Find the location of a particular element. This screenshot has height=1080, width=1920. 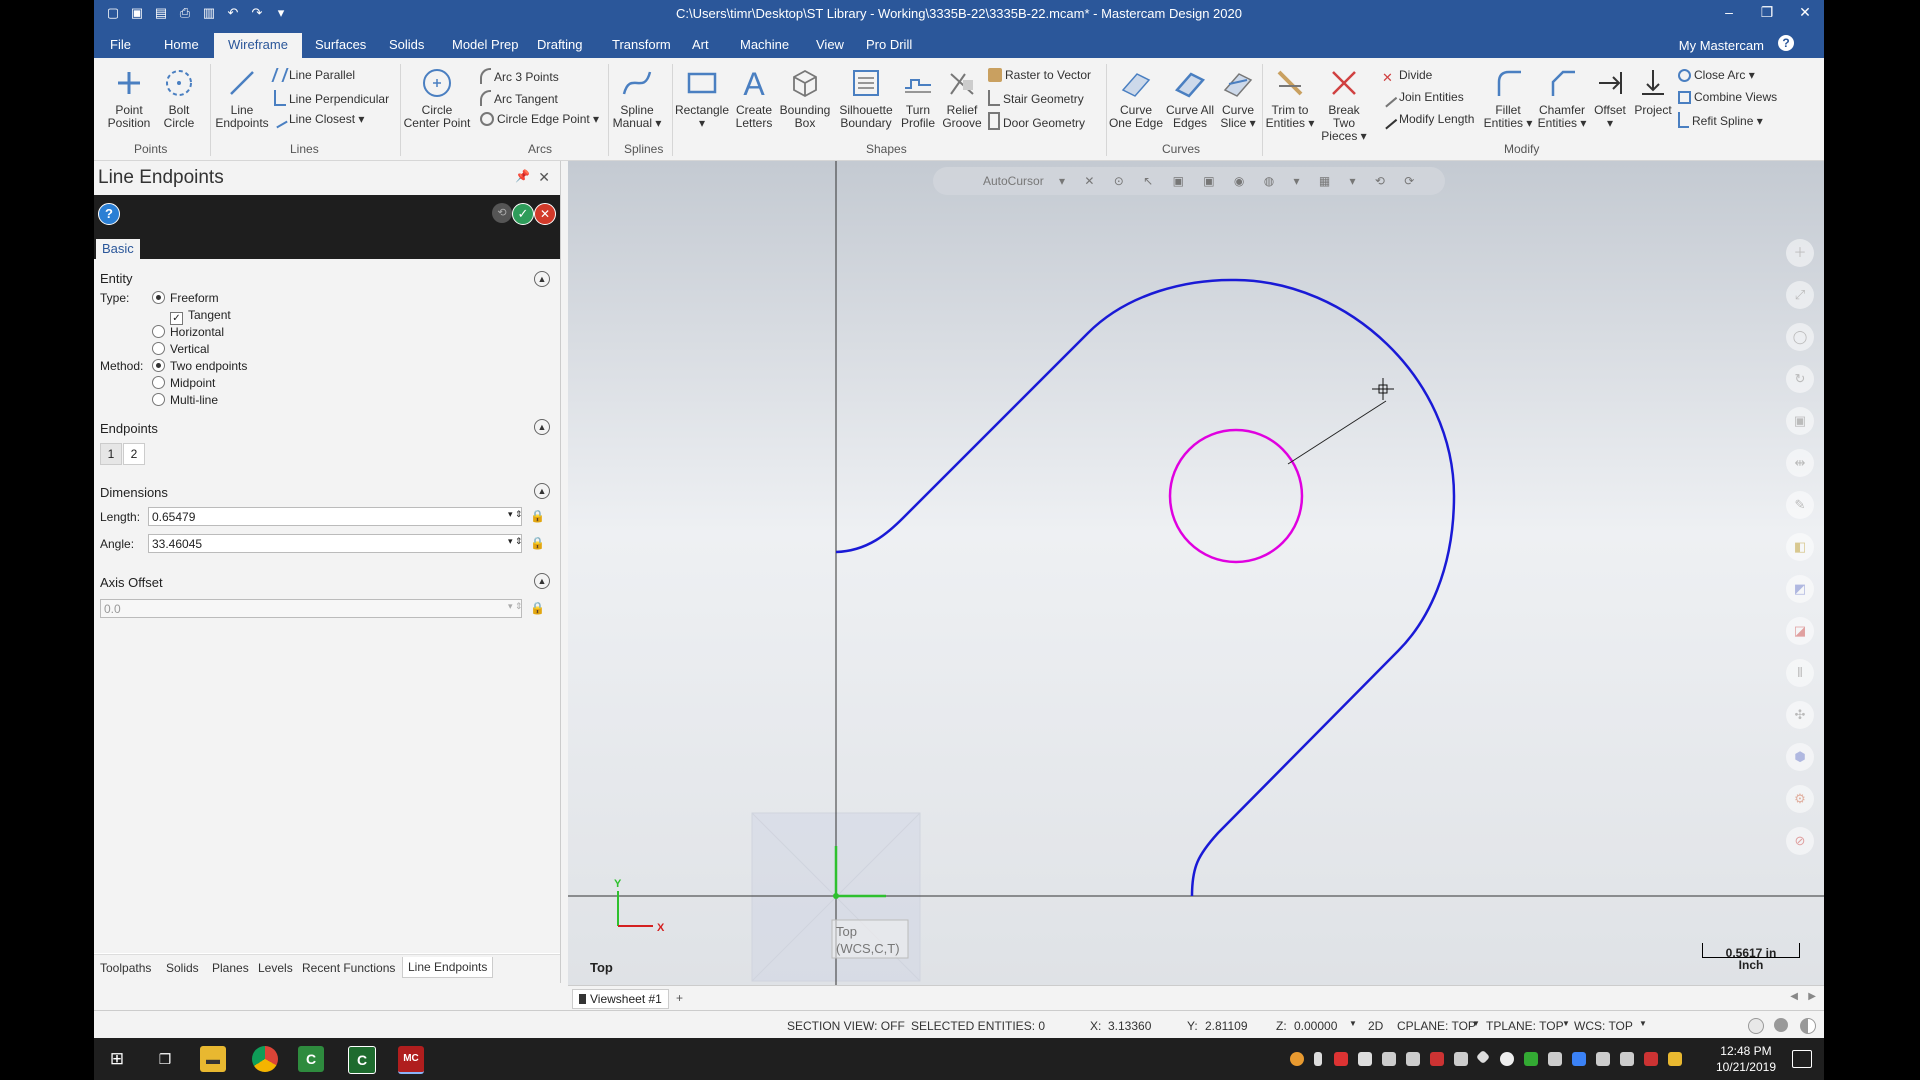

endpoint-1-button: 1 is located at coordinates (111, 454).